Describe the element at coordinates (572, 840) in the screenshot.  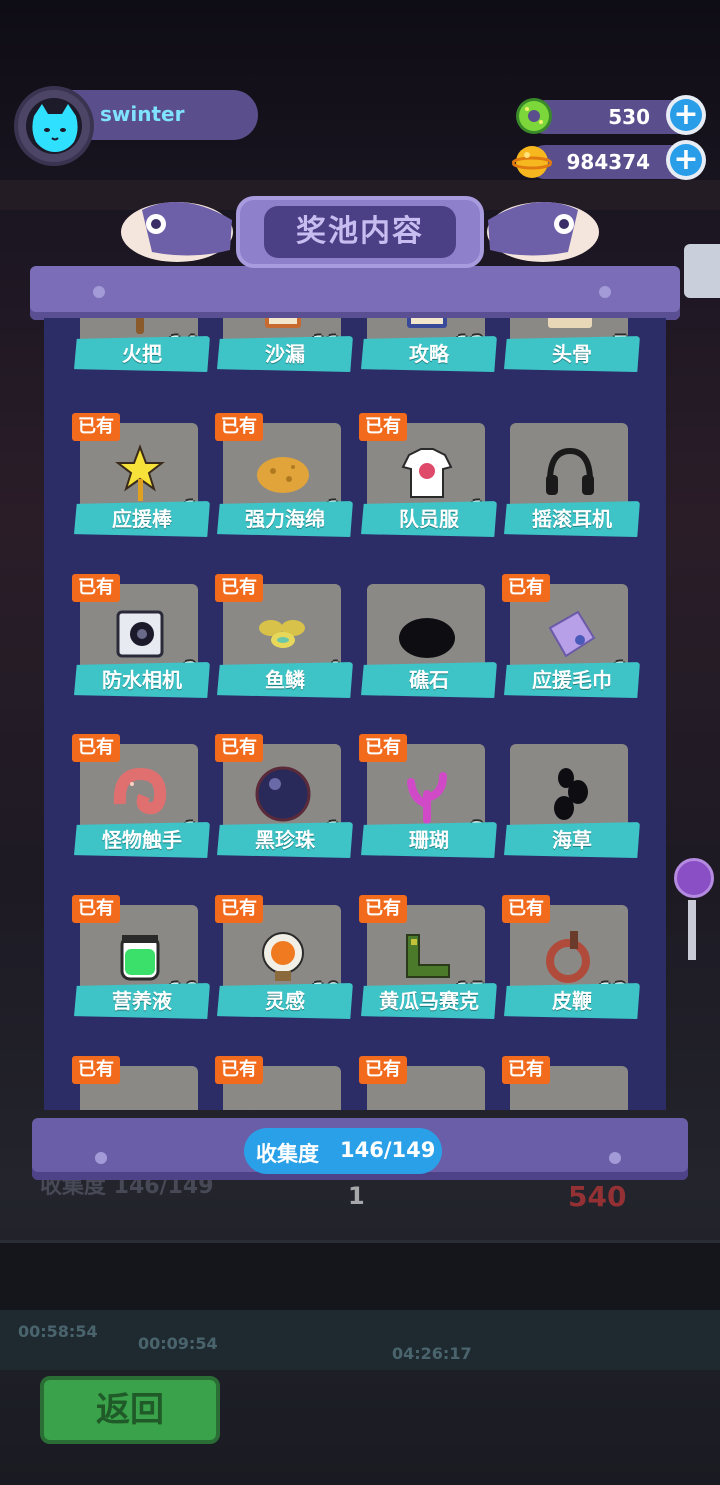
I see `item-name: 海草` at that location.